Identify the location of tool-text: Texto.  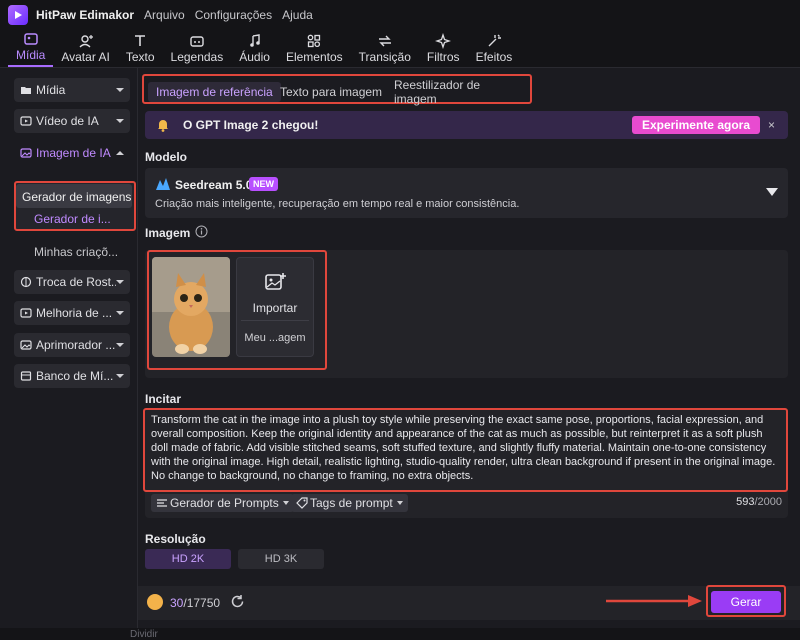
(140, 48).